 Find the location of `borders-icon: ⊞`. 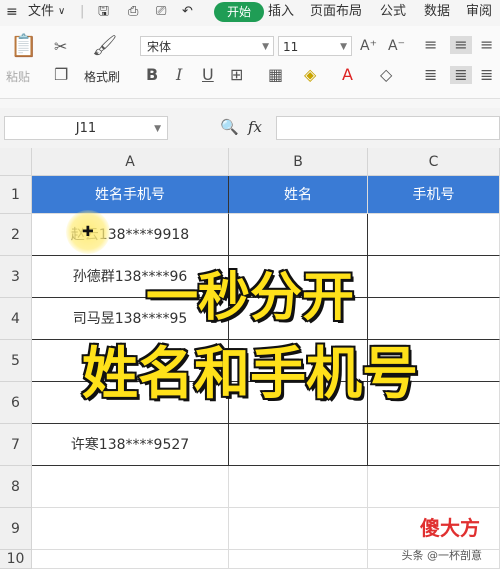

borders-icon: ⊞ is located at coordinates (236, 75).